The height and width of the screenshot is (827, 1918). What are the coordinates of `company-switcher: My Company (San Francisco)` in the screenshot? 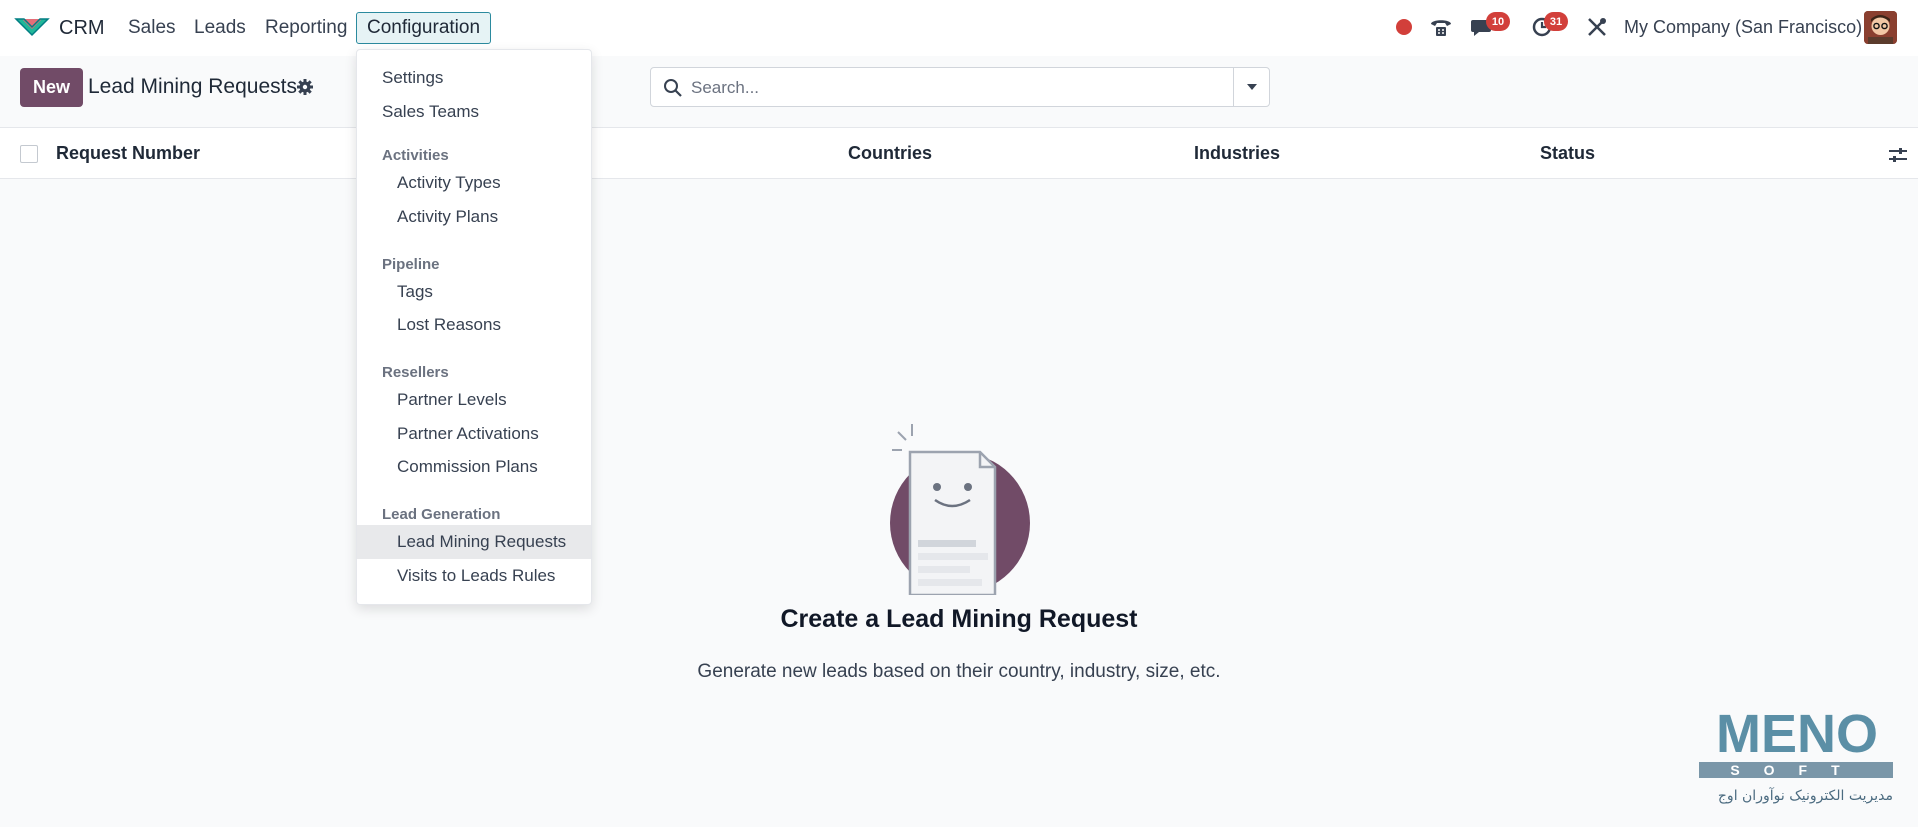 It's located at (1743, 27).